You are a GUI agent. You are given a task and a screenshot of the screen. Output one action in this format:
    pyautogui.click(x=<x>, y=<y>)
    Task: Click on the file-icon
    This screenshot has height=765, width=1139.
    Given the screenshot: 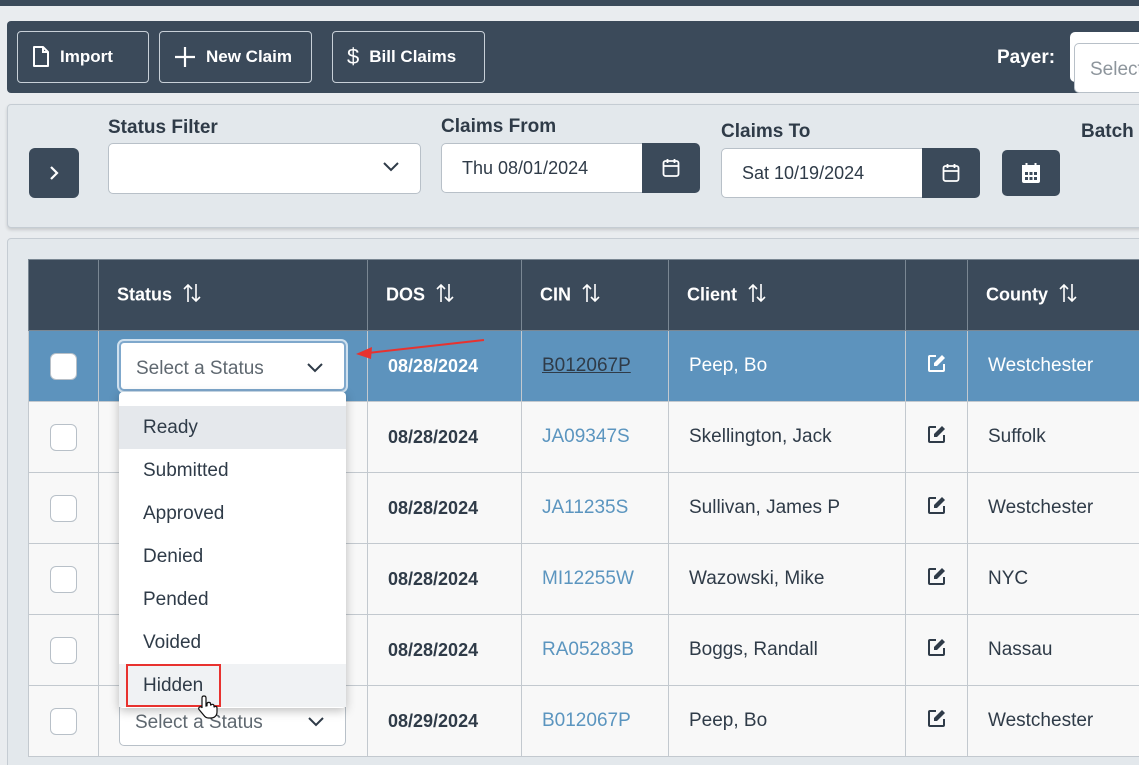 What is the action you would take?
    pyautogui.click(x=41, y=56)
    